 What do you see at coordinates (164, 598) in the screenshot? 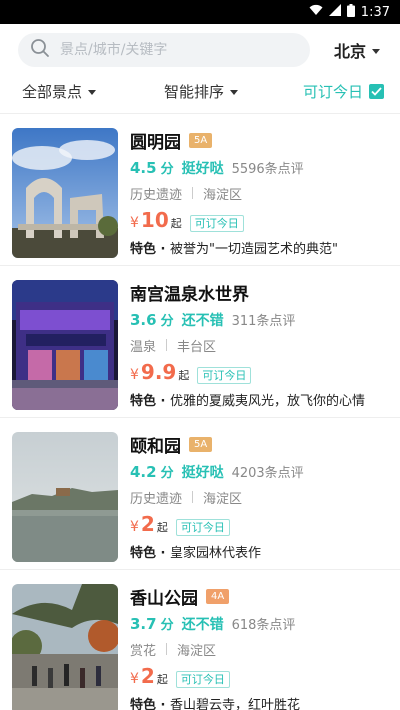
I see `attraction-name: 香山公园` at bounding box center [164, 598].